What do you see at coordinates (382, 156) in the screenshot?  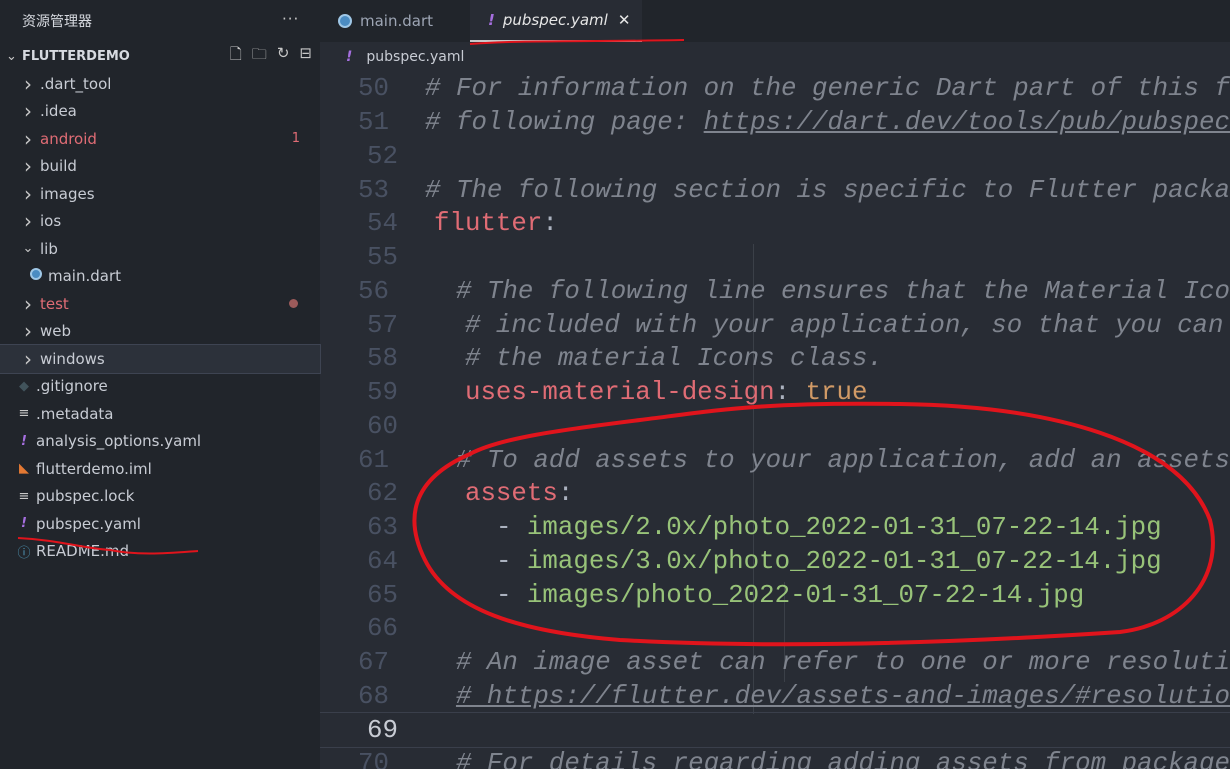 I see `line-number: 52` at bounding box center [382, 156].